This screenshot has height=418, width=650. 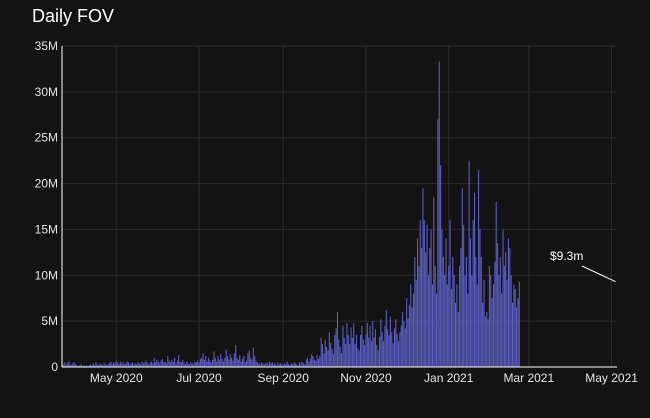 What do you see at coordinates (583, 266) in the screenshot?
I see `annotation-layer: $9.3m` at bounding box center [583, 266].